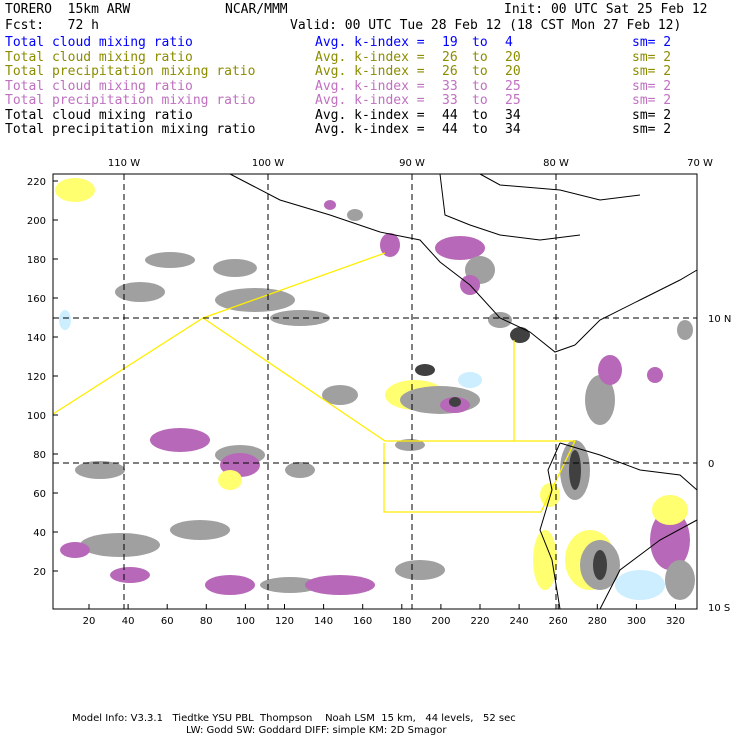  What do you see at coordinates (167, 621) in the screenshot?
I see `x-tick-label: 60` at bounding box center [167, 621].